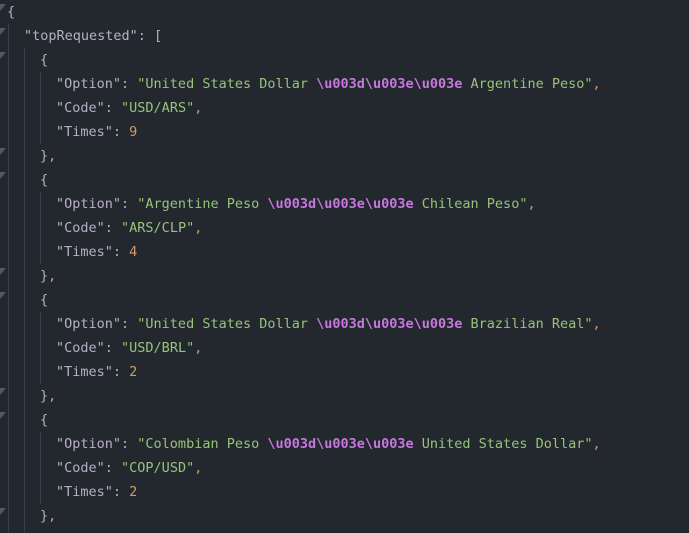  I want to click on json-string: "USD/ARS", so click(158, 108).